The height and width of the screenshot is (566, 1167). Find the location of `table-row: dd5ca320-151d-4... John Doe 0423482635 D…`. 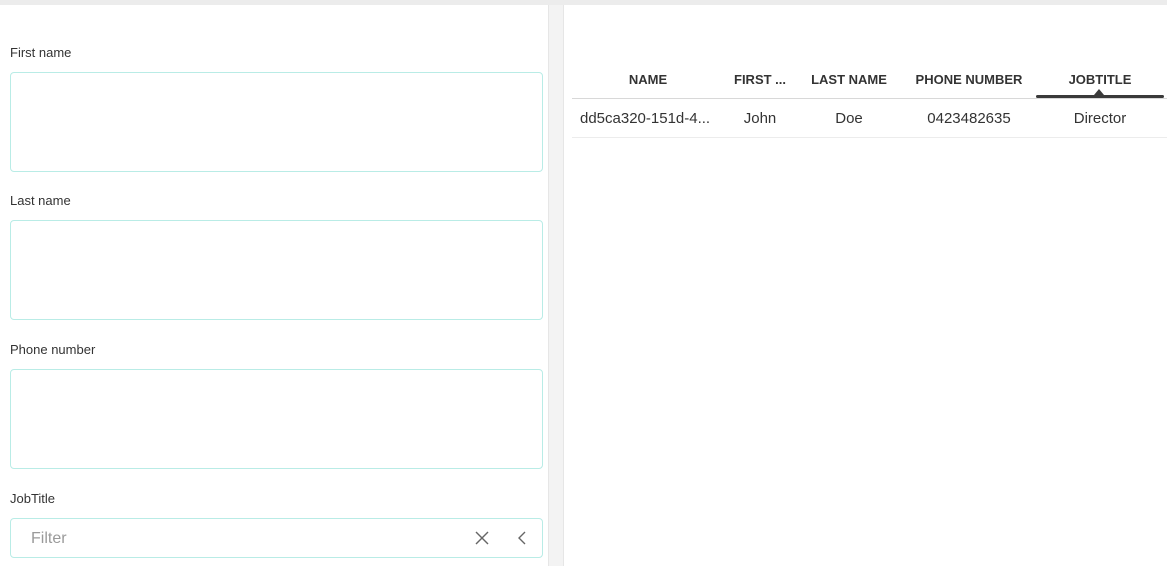

table-row: dd5ca320-151d-4... John Doe 0423482635 D… is located at coordinates (869, 118).